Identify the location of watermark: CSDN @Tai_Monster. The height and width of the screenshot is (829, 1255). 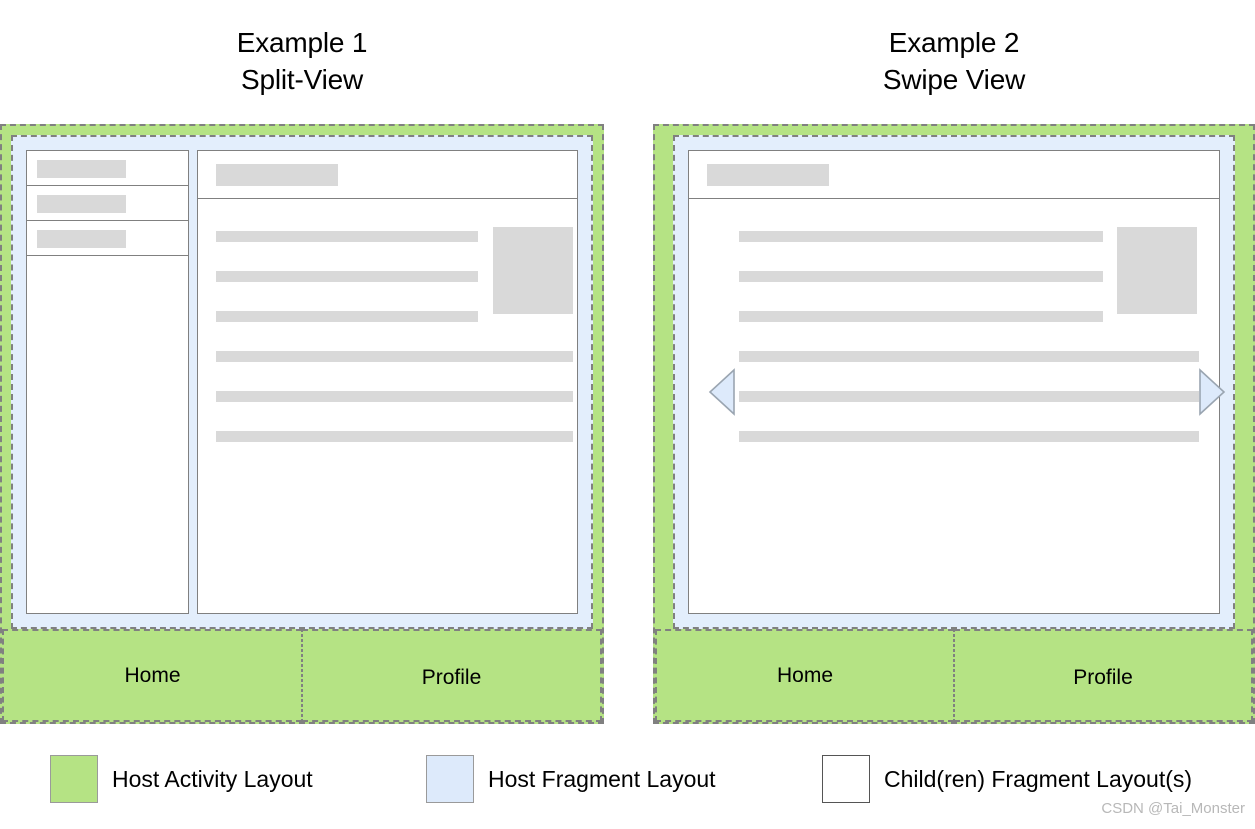
(1173, 808).